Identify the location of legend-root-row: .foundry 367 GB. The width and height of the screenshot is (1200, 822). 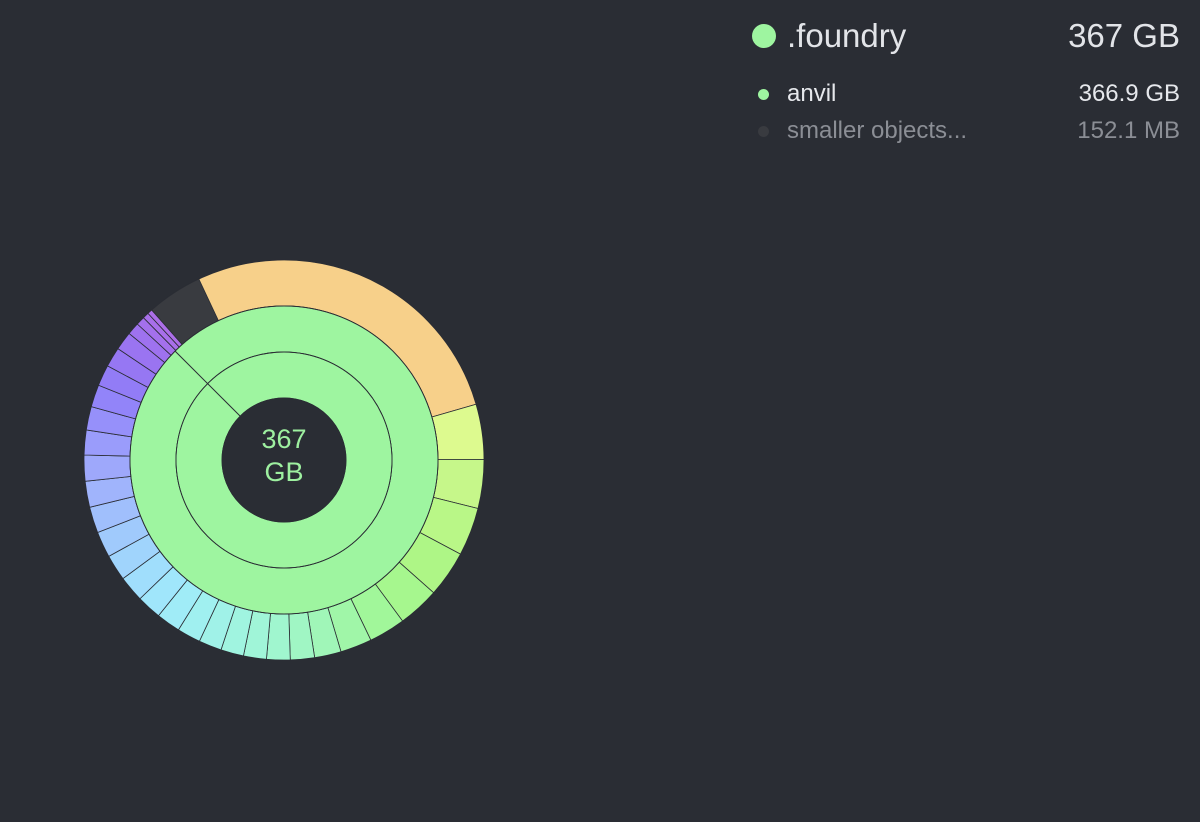
(966, 36).